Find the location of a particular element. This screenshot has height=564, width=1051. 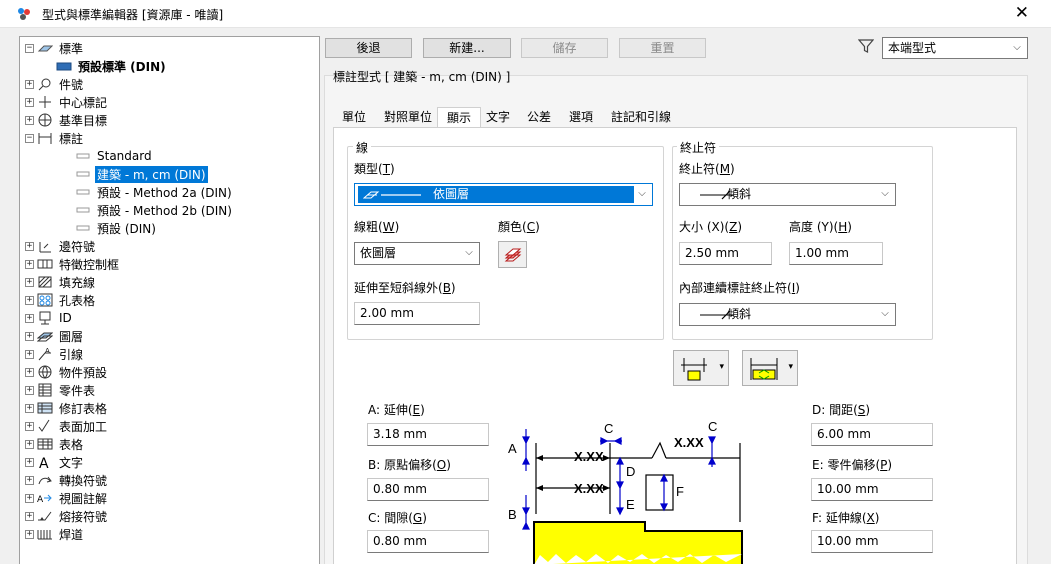

tree-item-label: 引線 is located at coordinates (71, 354).